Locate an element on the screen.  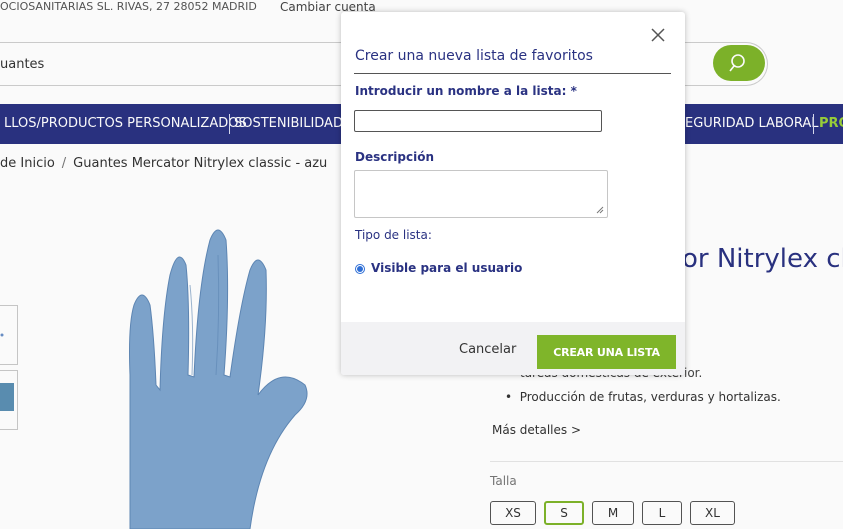
list-name-input is located at coordinates (478, 121).